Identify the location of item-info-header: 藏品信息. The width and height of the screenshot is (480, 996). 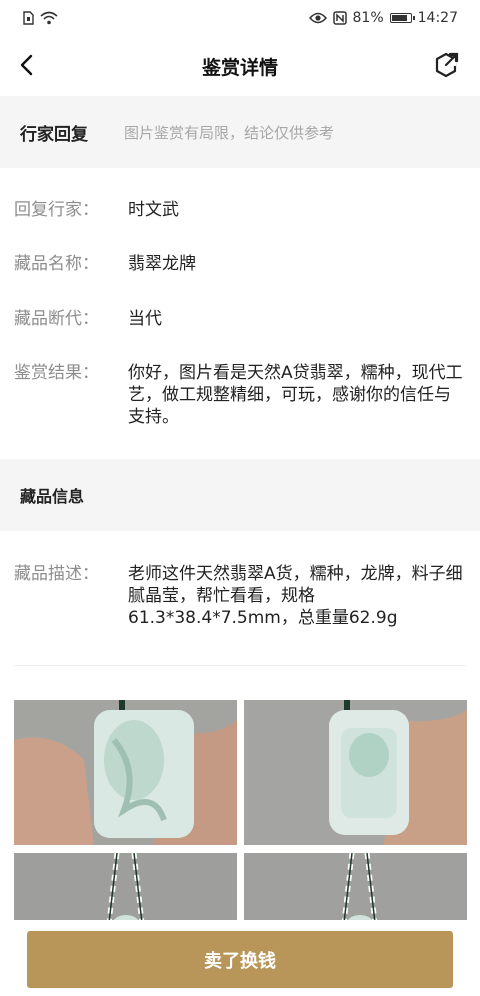
(240, 495).